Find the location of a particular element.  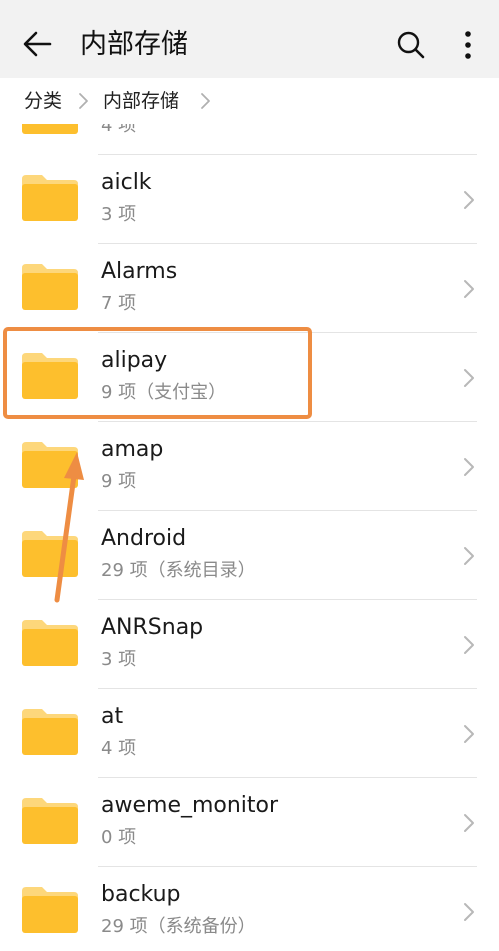

search-icon is located at coordinates (411, 45).